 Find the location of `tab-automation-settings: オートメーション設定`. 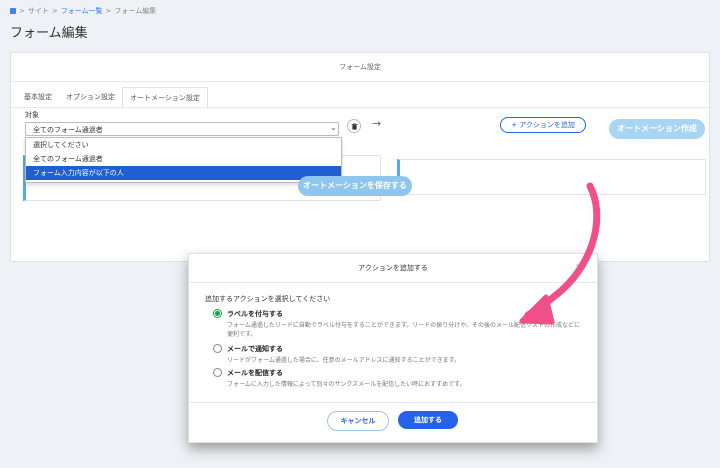

tab-automation-settings: オートメーション設定 is located at coordinates (165, 98).